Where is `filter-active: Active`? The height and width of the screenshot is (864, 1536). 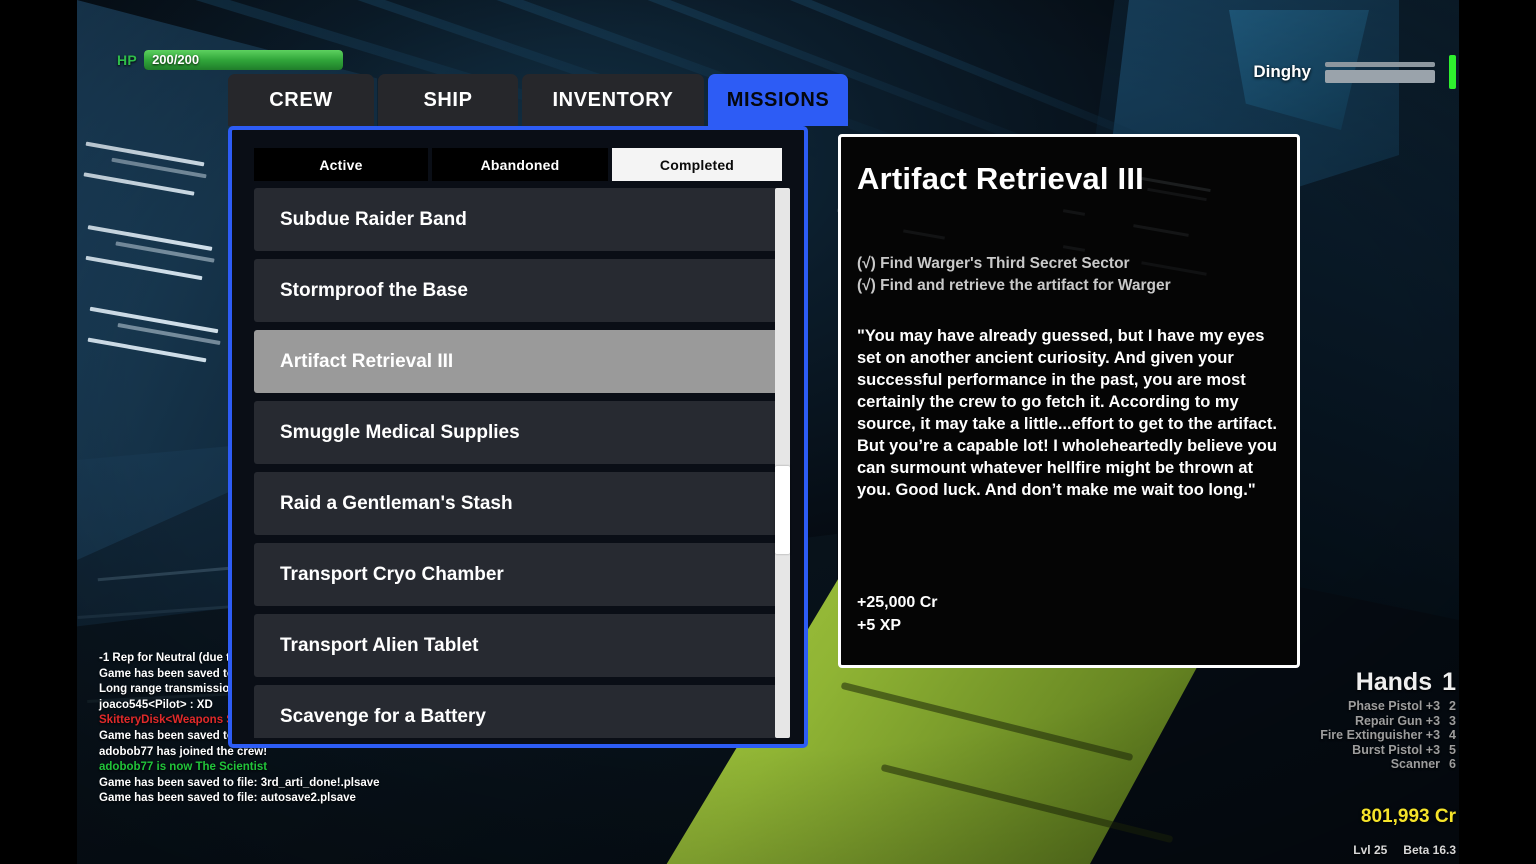
filter-active: Active is located at coordinates (341, 164).